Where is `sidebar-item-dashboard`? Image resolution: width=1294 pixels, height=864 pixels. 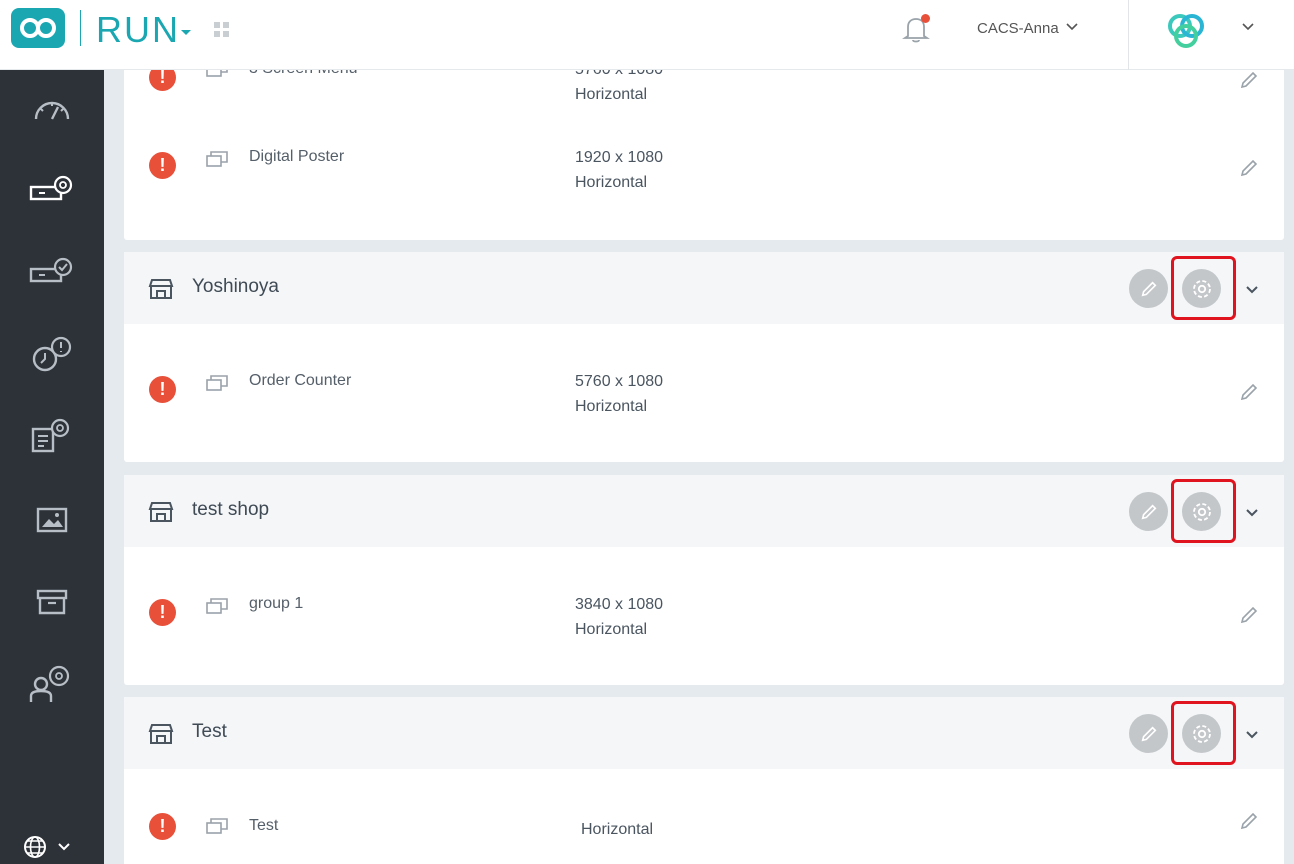
sidebar-item-dashboard is located at coordinates (52, 108).